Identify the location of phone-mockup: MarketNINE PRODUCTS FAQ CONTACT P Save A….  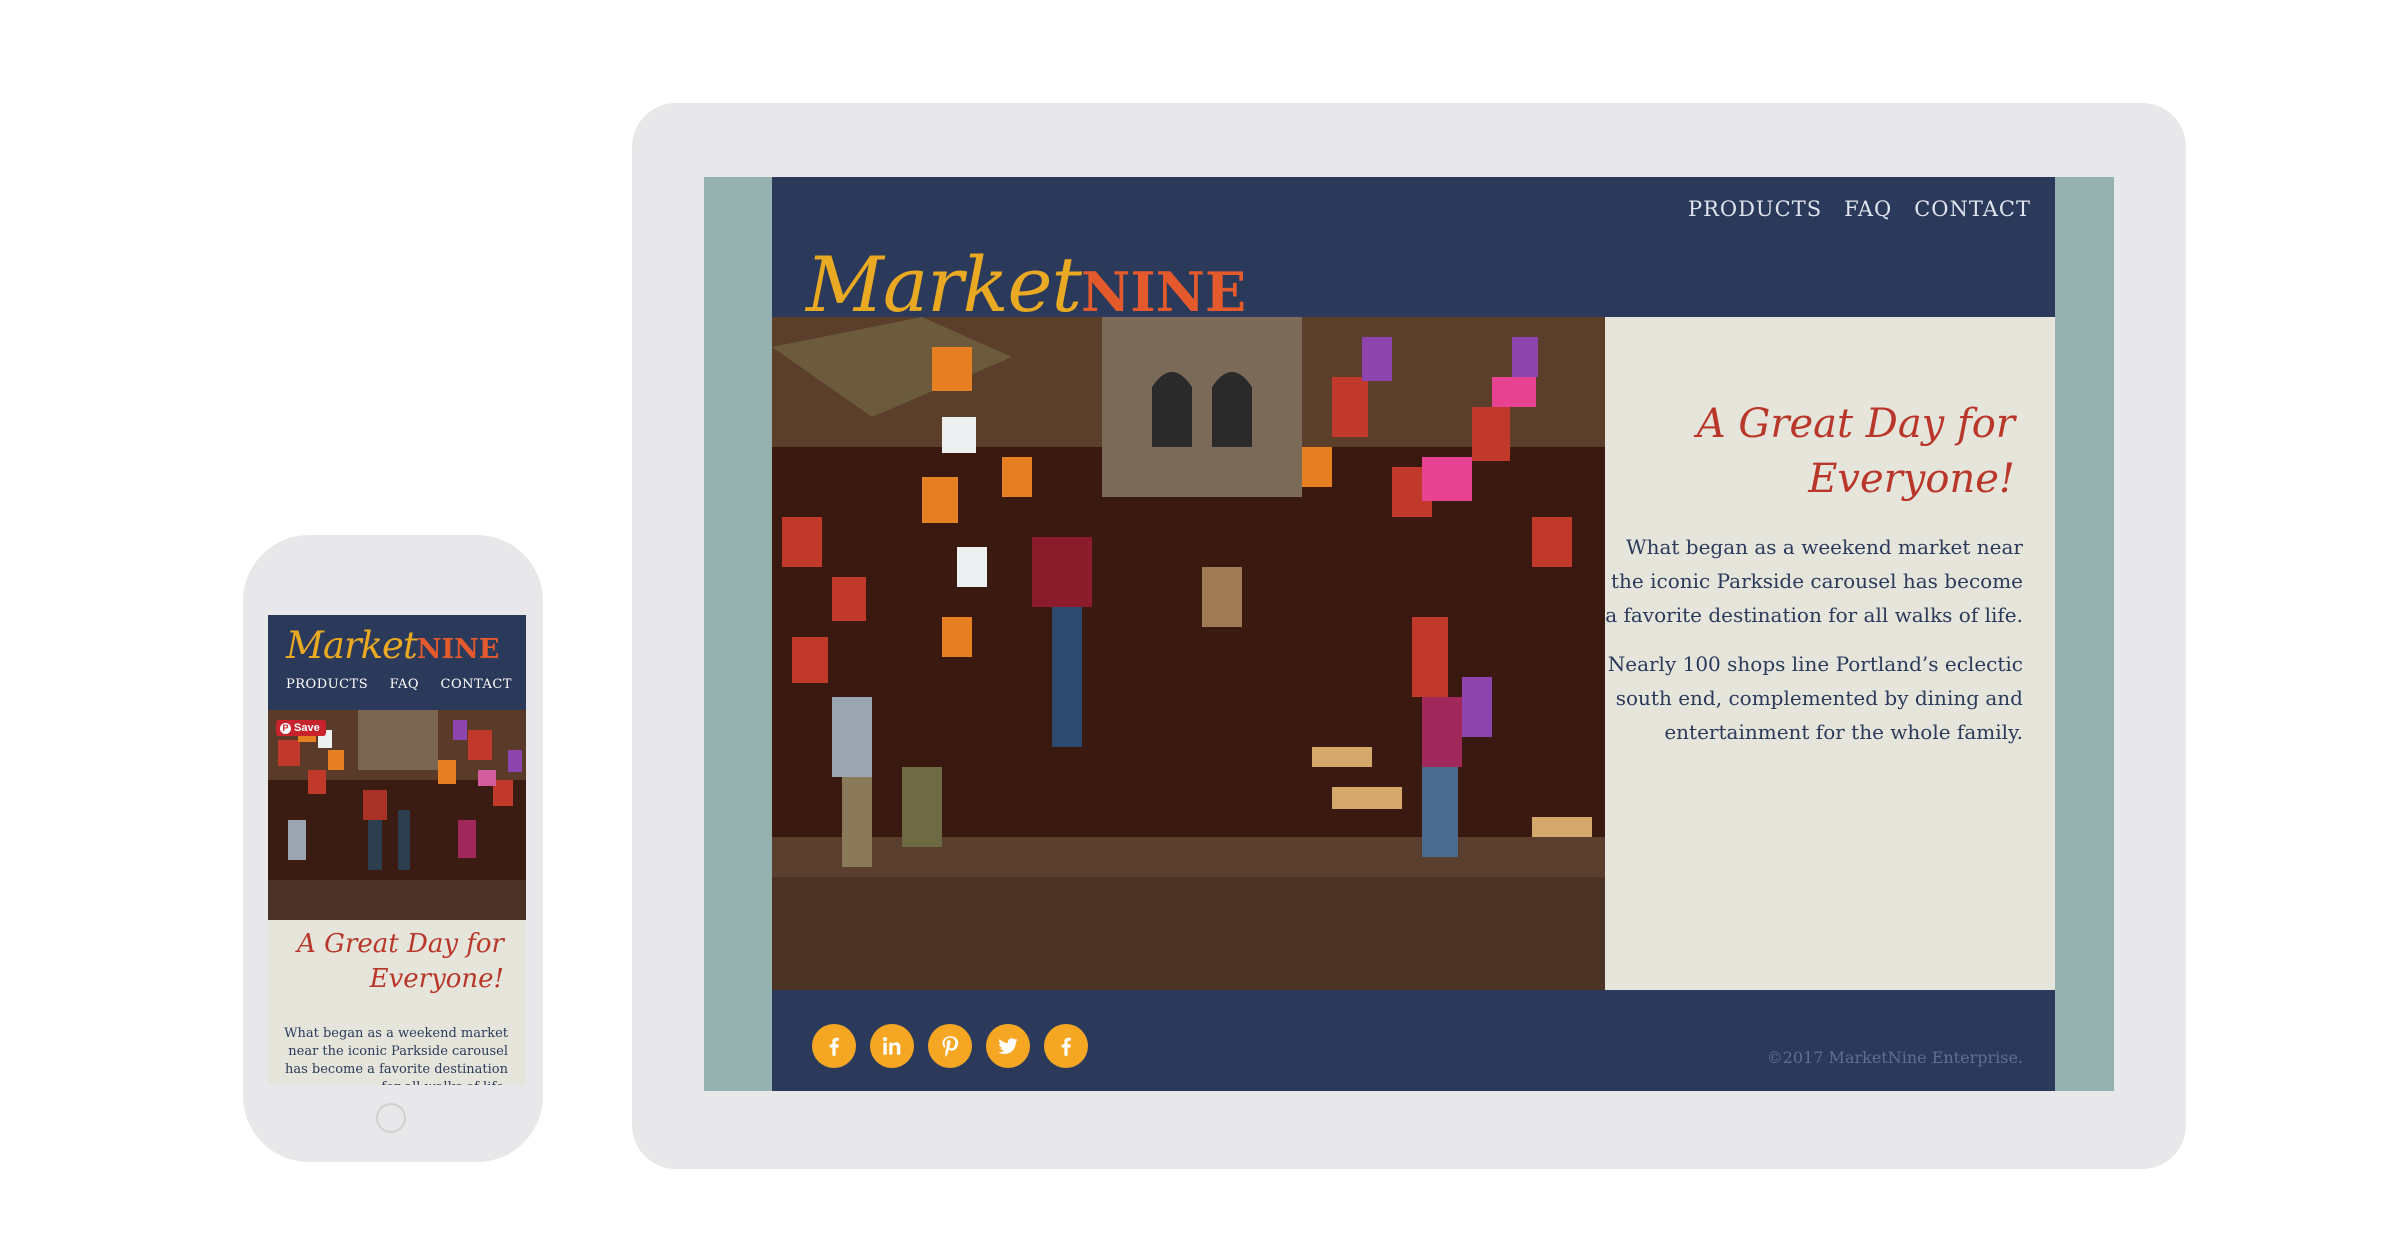
(393, 848).